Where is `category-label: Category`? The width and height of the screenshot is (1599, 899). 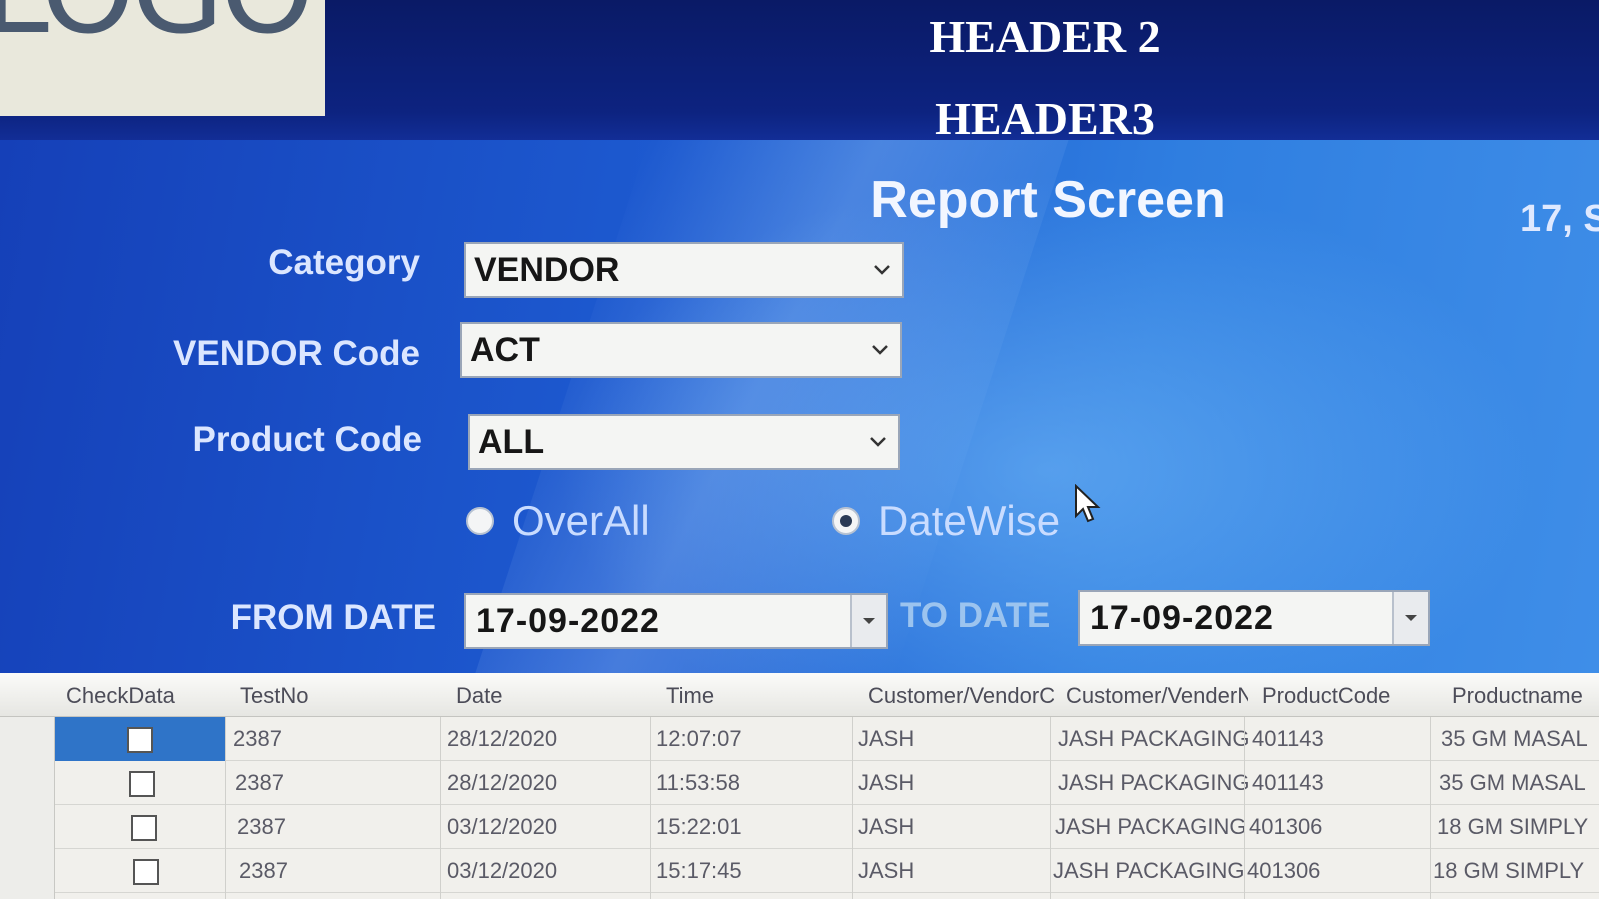
category-label: Category is located at coordinates (344, 262).